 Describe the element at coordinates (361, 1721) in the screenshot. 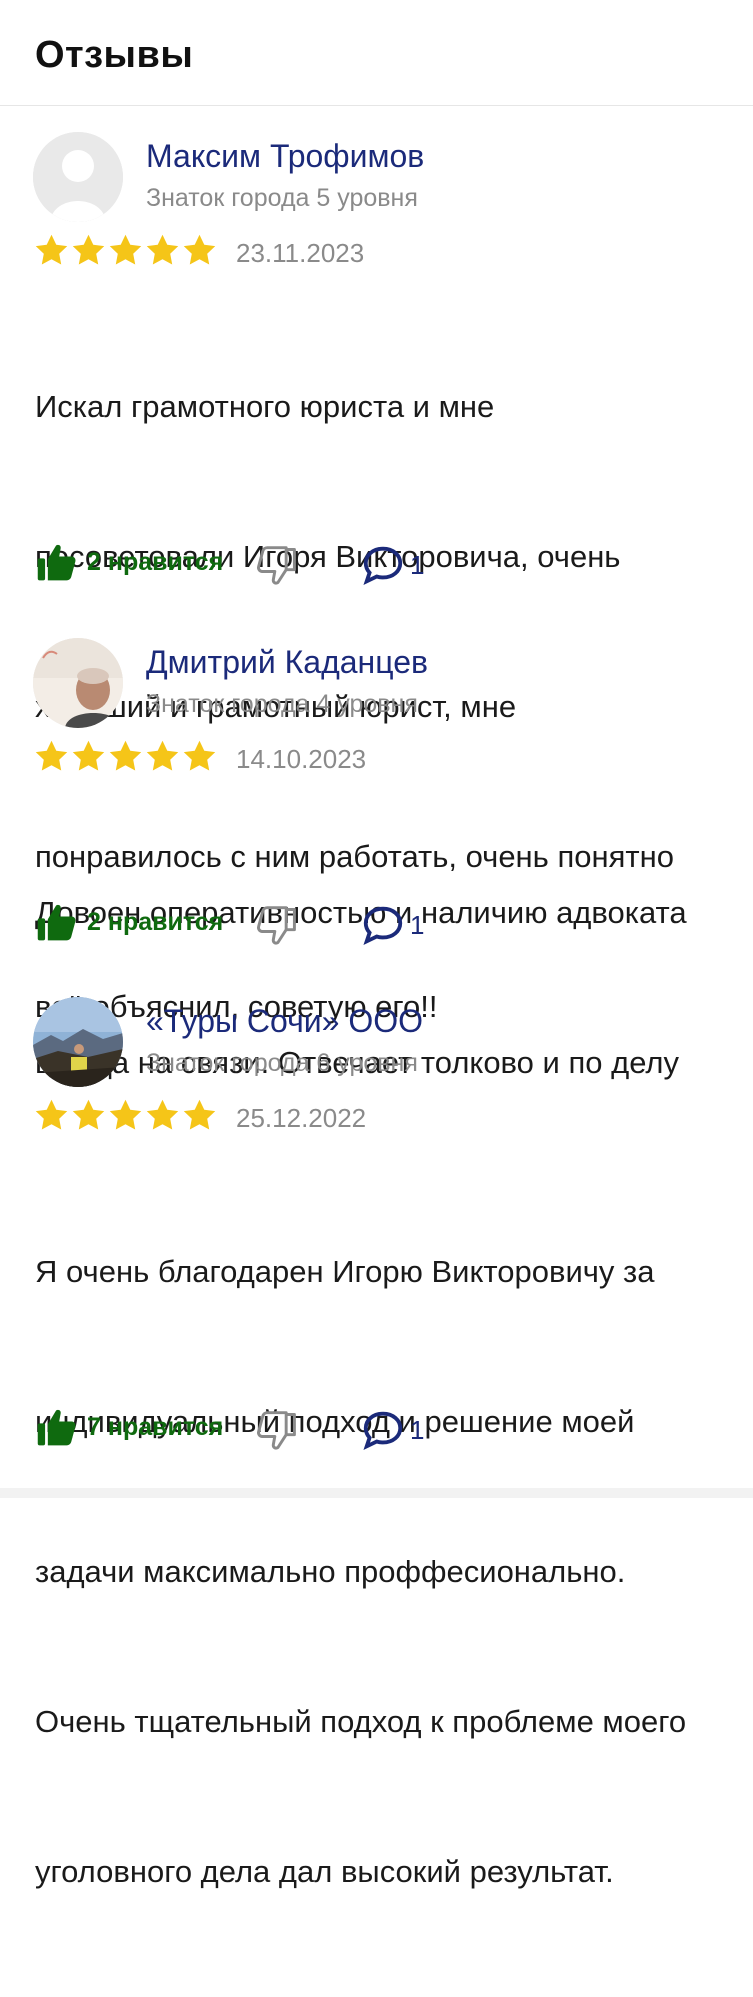

I see `review-text-line: Очень тщательный подход к проблеме моего` at that location.